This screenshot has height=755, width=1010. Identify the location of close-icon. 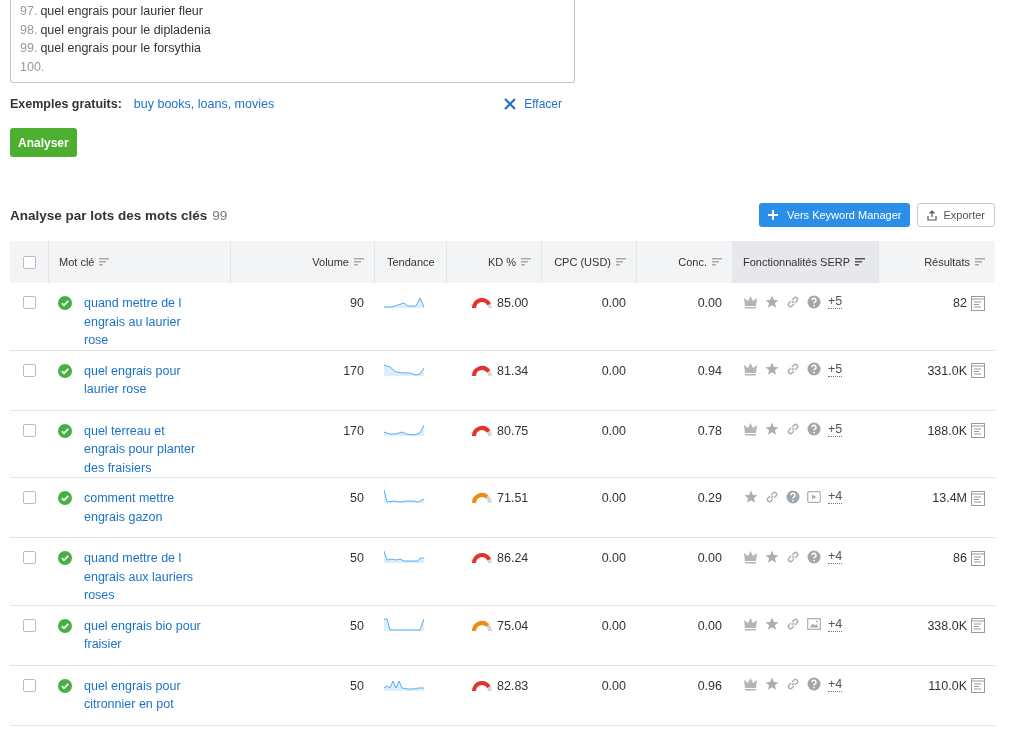
(510, 104).